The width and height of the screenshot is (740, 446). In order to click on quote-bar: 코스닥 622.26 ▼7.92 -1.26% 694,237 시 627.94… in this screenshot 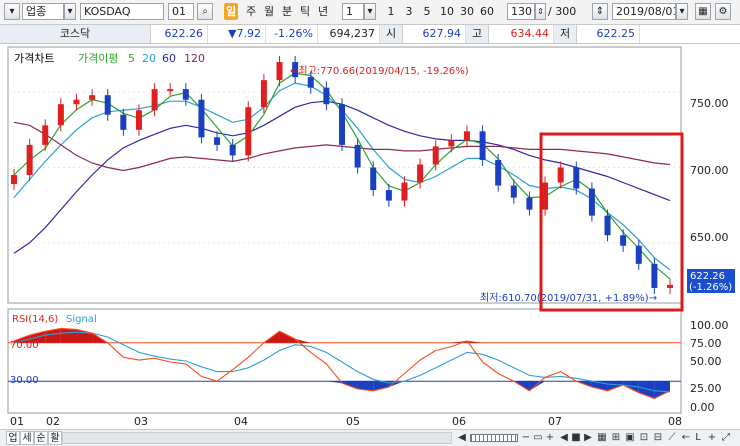, I will do `click(370, 34)`.